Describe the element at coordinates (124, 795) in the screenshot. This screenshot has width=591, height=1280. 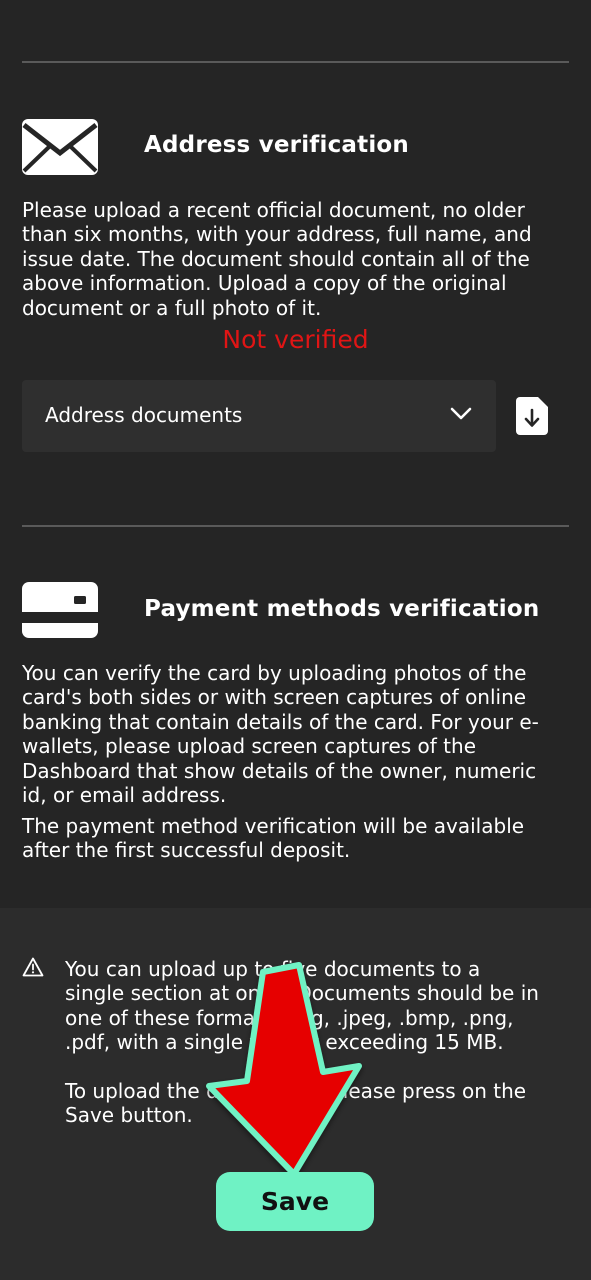
I see `description-line: id, or email address.` at that location.